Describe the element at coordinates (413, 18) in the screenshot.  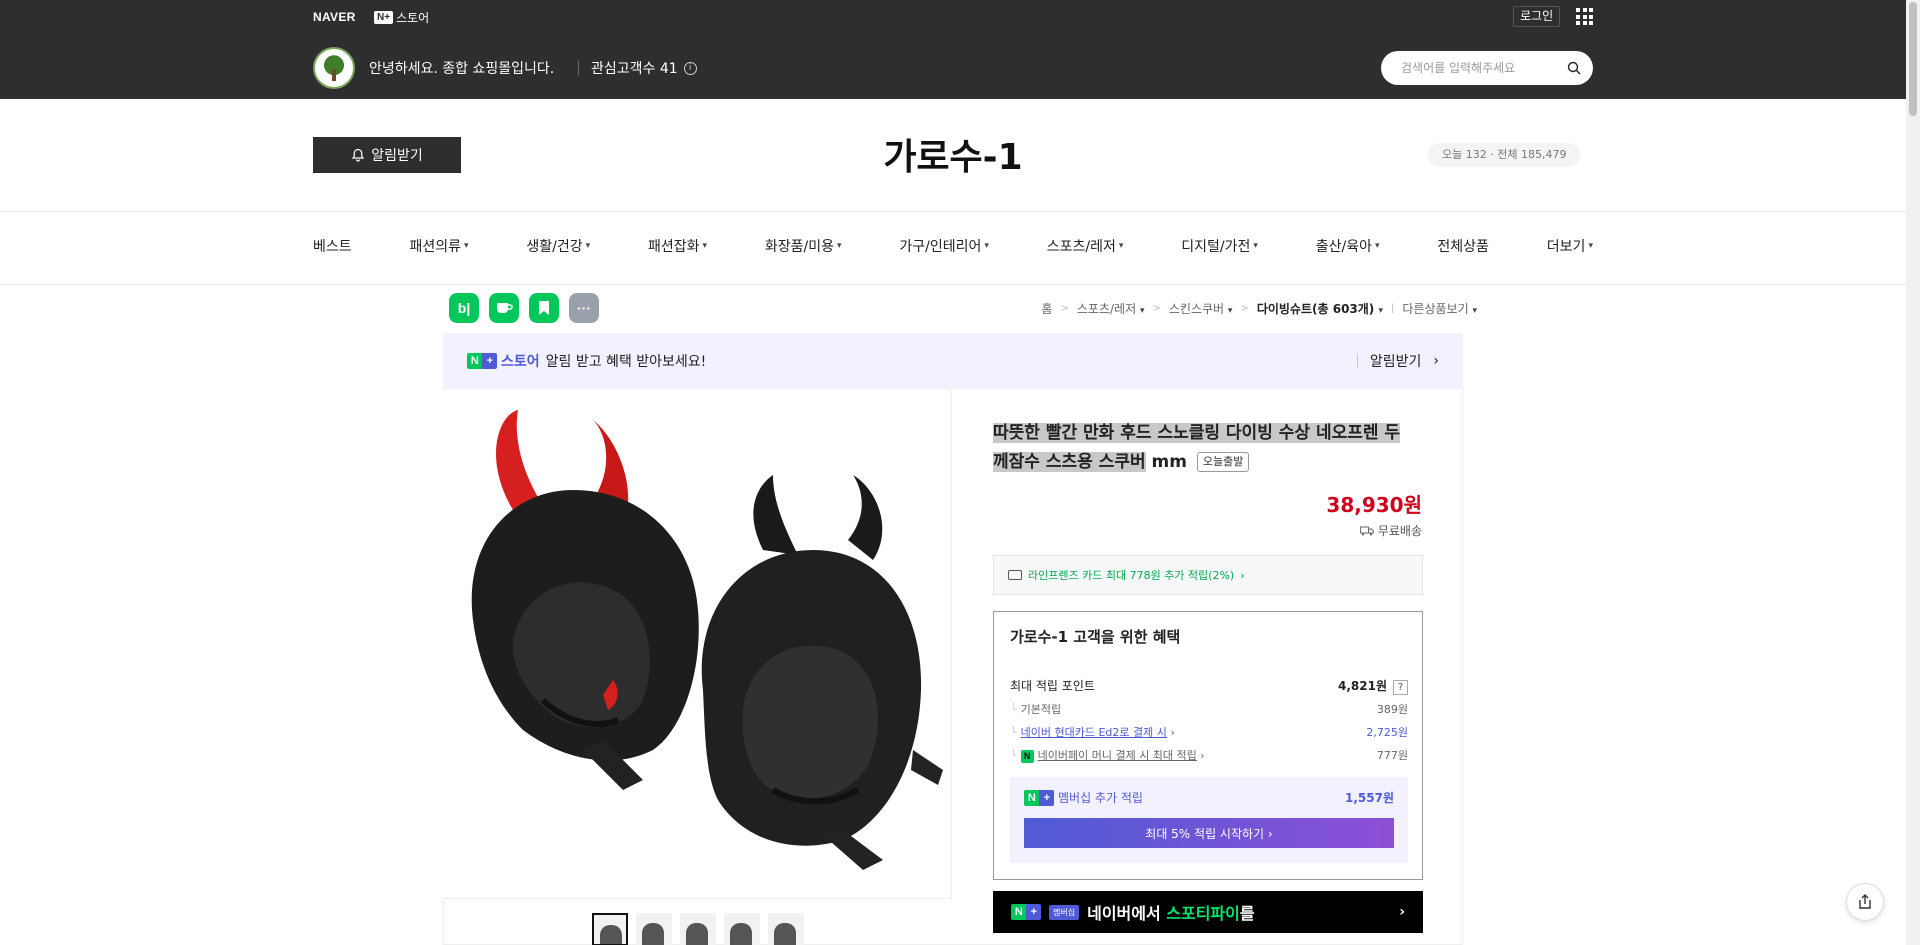
I see `nplus-store-label: 스토어` at that location.